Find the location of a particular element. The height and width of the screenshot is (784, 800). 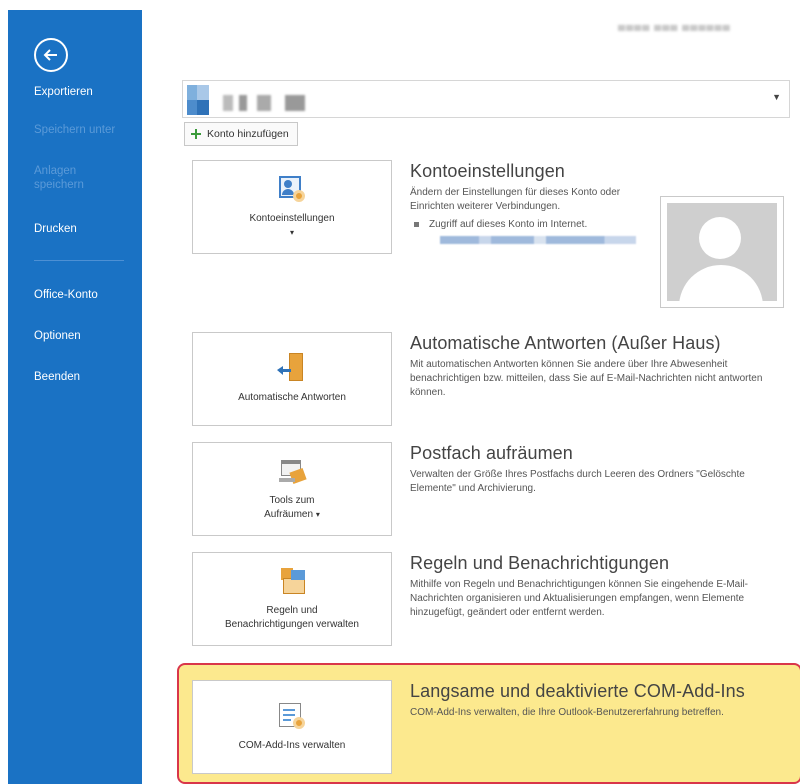

back-button is located at coordinates (51, 55).